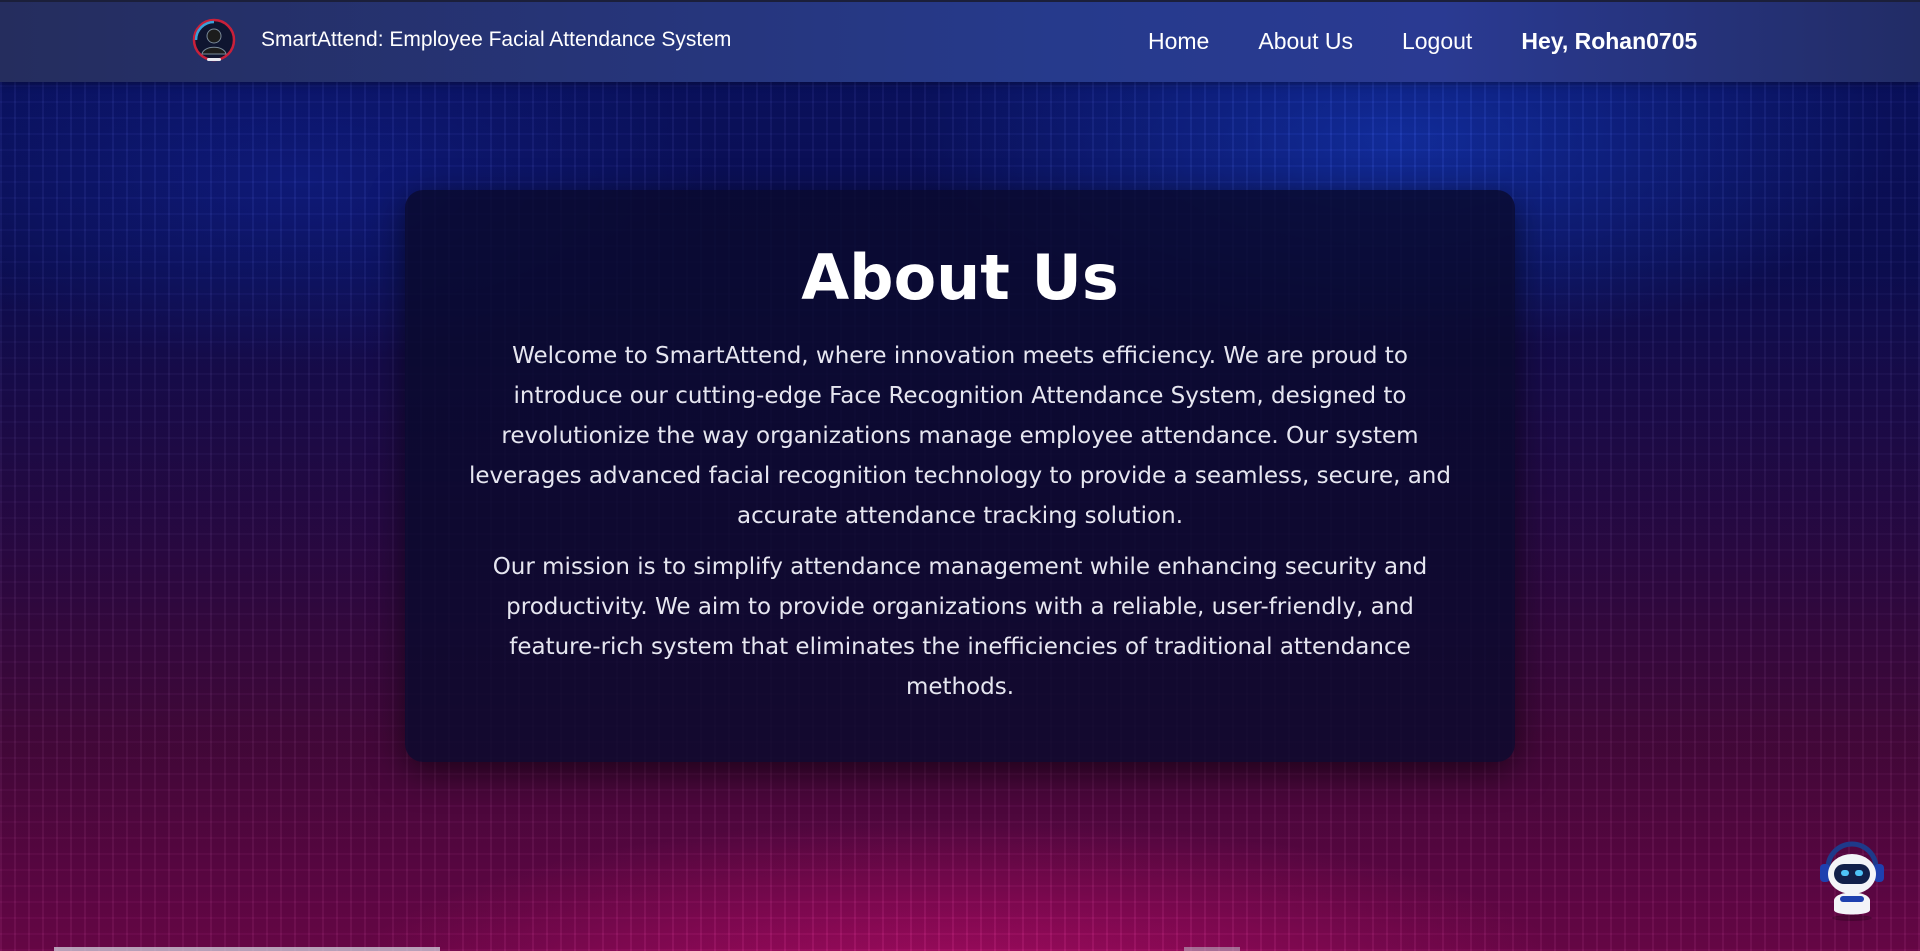 This screenshot has height=951, width=1920. What do you see at coordinates (1178, 41) in the screenshot?
I see `nav-home-link: Home` at bounding box center [1178, 41].